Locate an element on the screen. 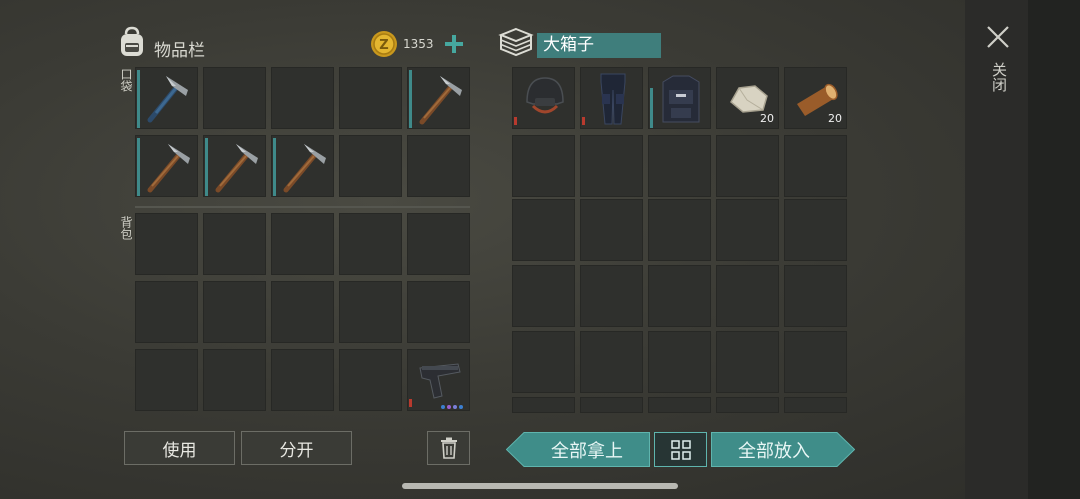  currency-amount: 1353 is located at coordinates (418, 44).